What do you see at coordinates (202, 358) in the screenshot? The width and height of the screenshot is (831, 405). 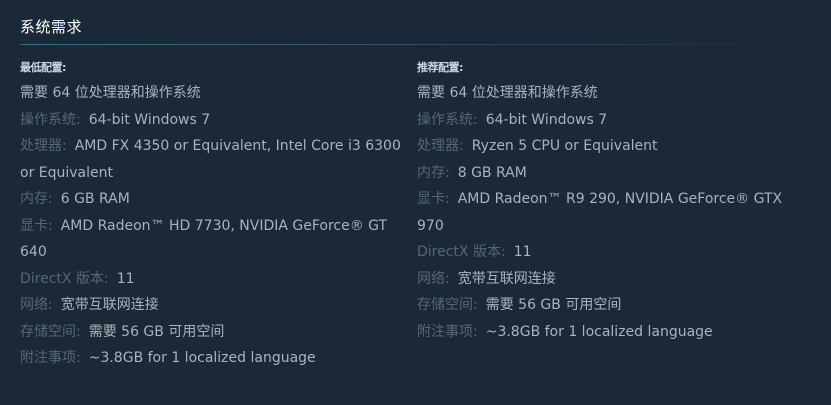 I see `minimum-notes-value: ~3.8GB for 1 localized language` at bounding box center [202, 358].